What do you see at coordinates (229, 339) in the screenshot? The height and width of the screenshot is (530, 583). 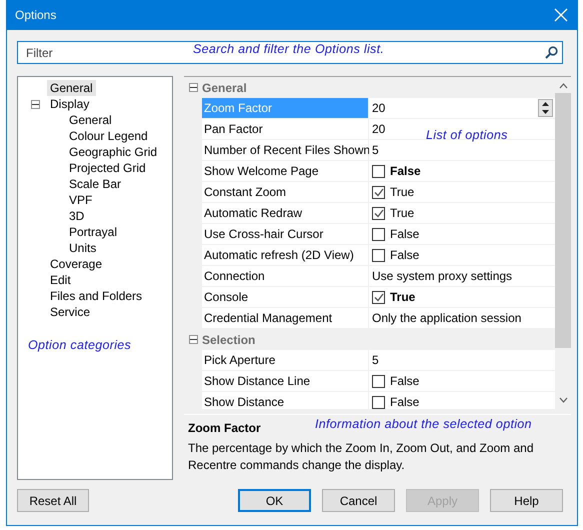 I see `group-header: Selection` at bounding box center [229, 339].